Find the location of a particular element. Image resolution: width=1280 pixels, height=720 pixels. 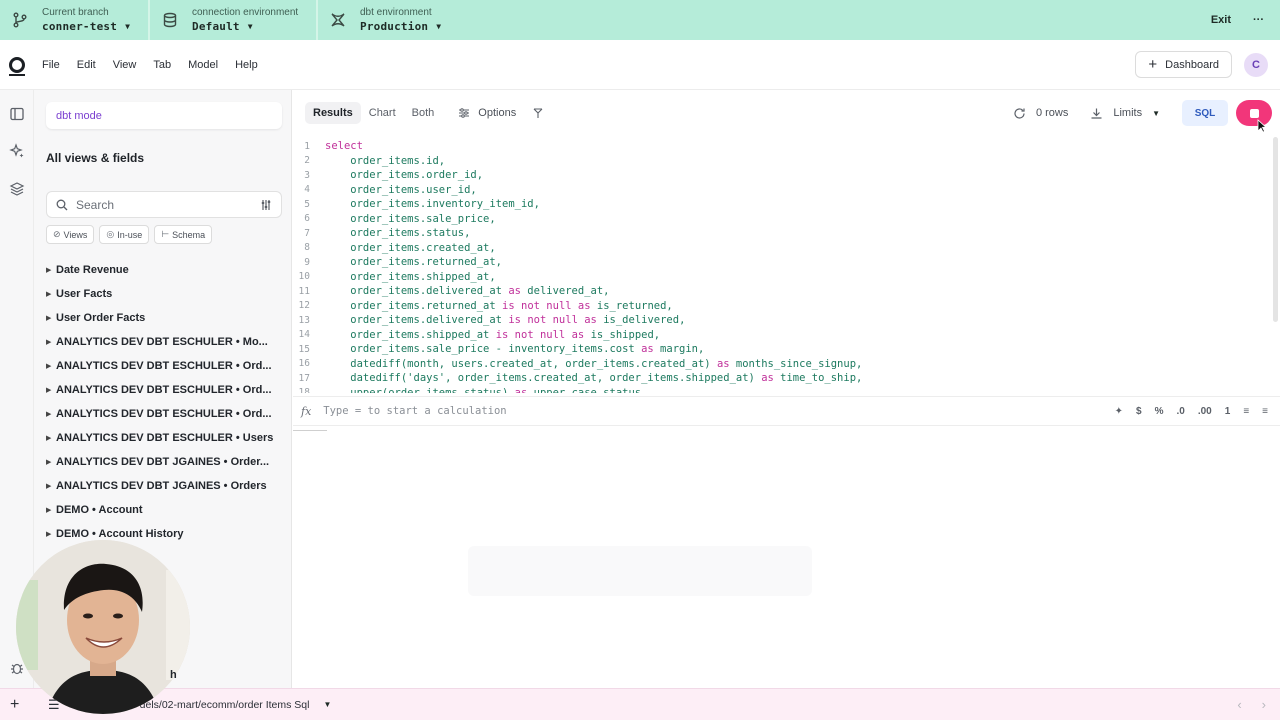

code-line: 1 select is located at coordinates (328, 146).